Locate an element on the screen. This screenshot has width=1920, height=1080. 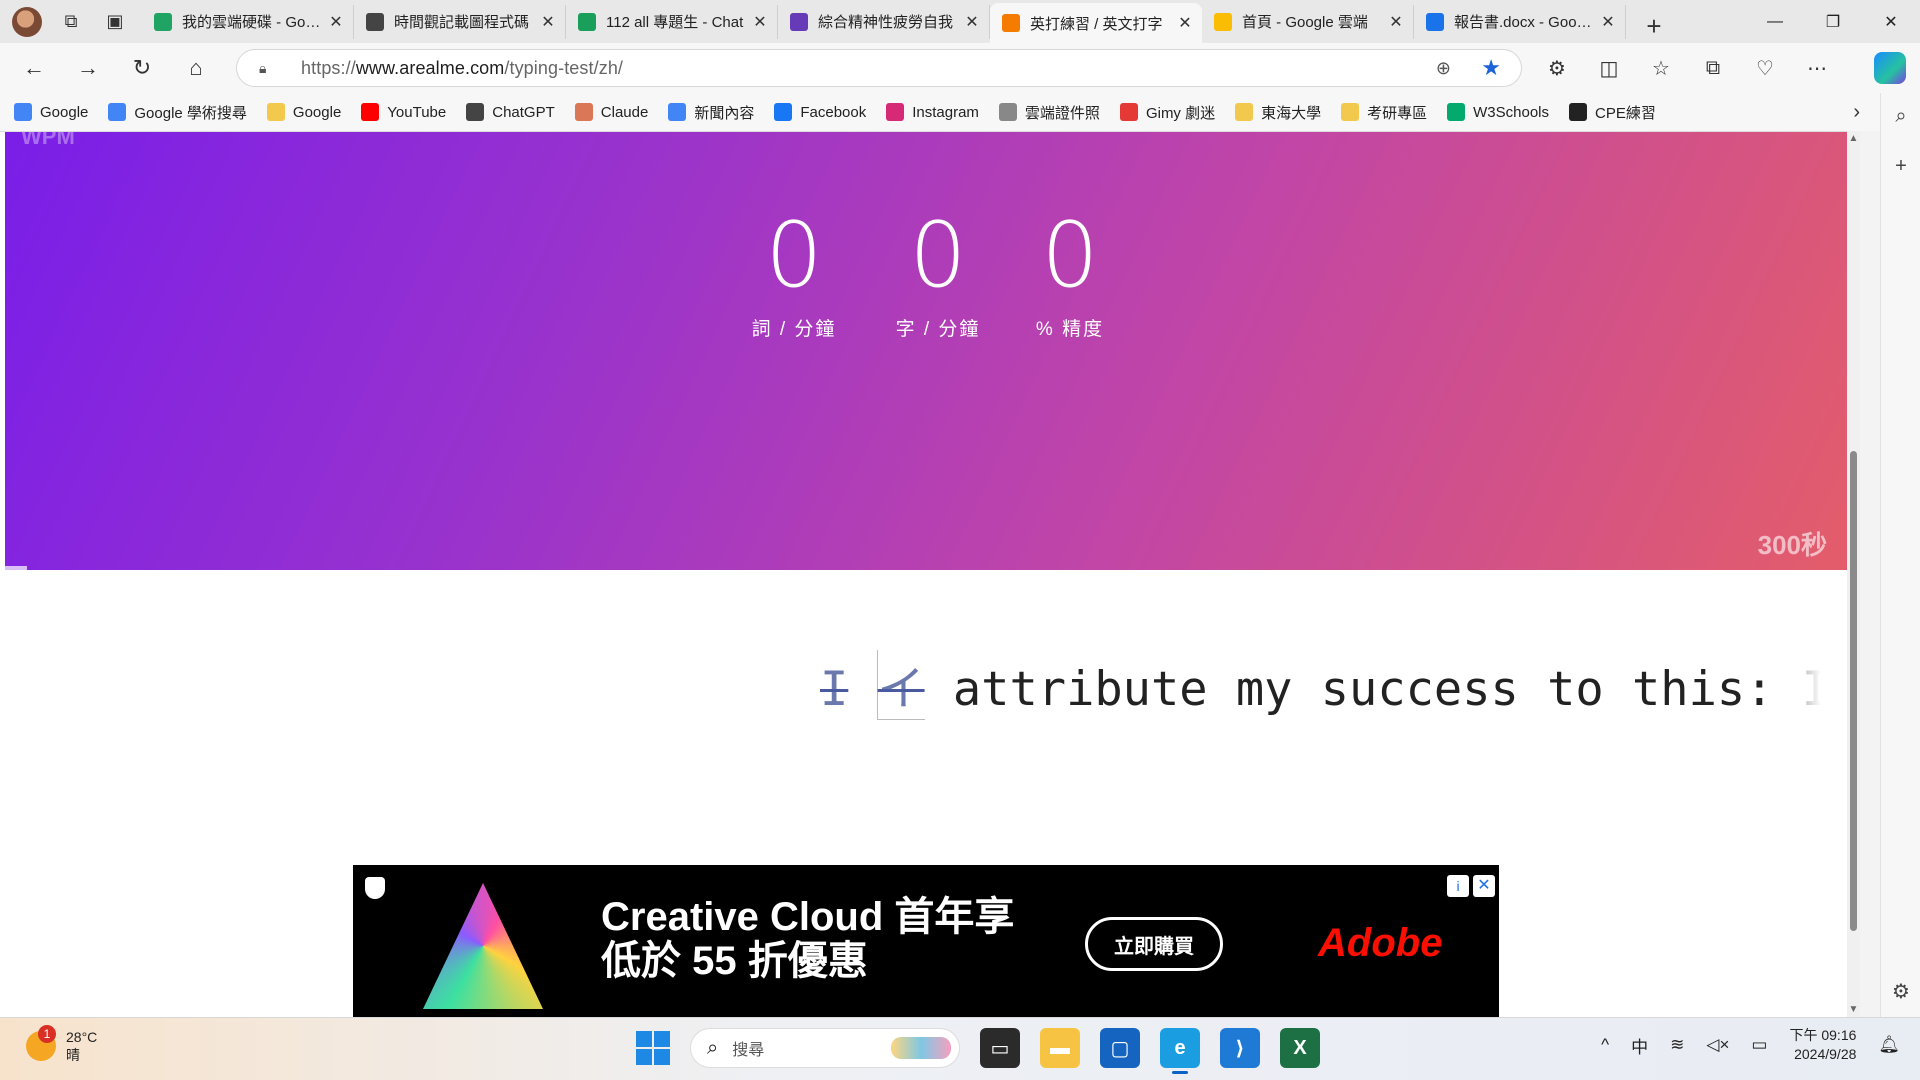
tab-0: 我的雲端硬碟 - Google ✕ is located at coordinates (248, 21).